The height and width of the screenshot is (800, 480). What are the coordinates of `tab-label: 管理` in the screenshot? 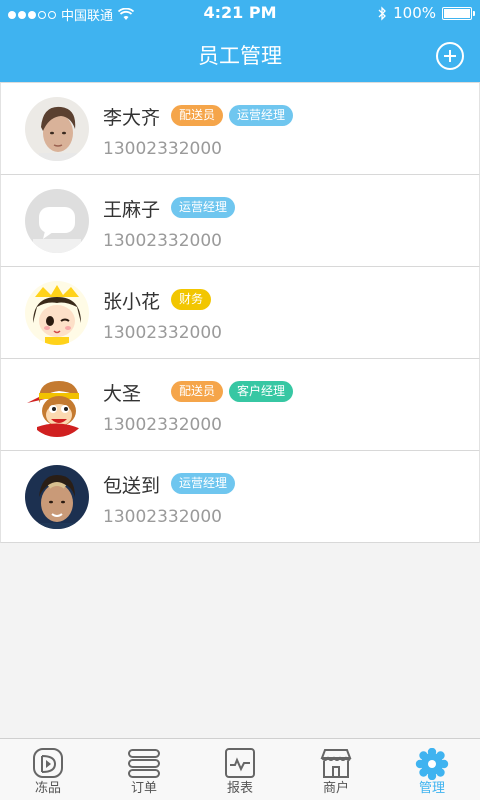 It's located at (431, 788).